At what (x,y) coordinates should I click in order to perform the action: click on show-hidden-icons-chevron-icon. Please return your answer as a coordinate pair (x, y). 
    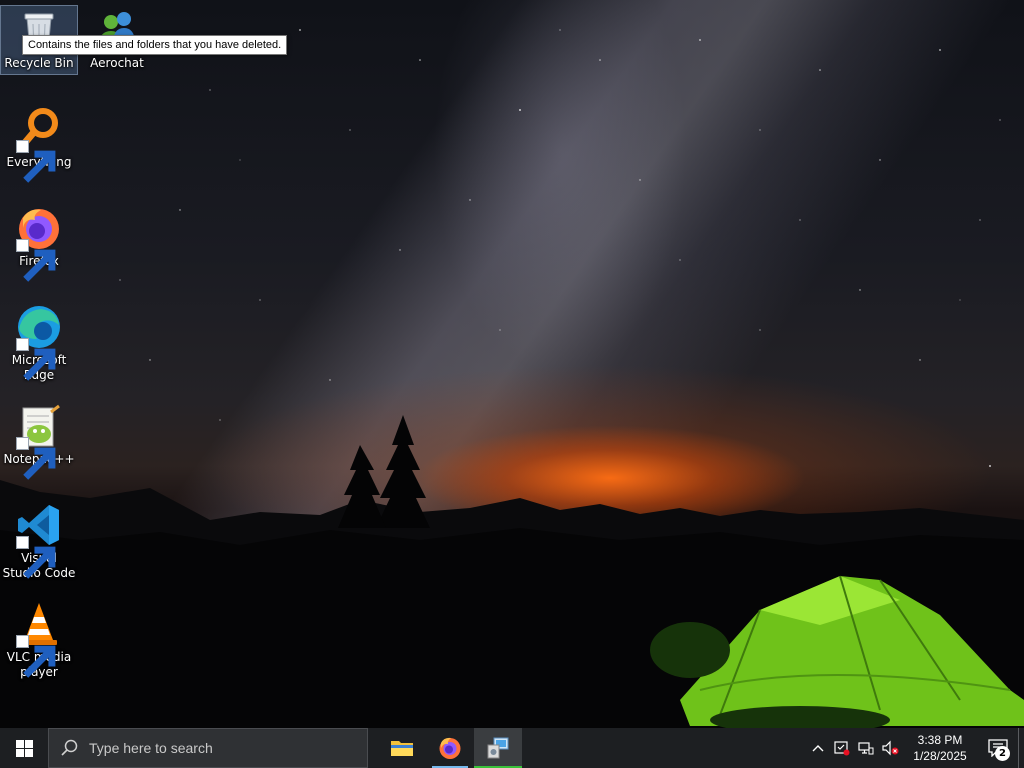
    Looking at the image, I should click on (818, 748).